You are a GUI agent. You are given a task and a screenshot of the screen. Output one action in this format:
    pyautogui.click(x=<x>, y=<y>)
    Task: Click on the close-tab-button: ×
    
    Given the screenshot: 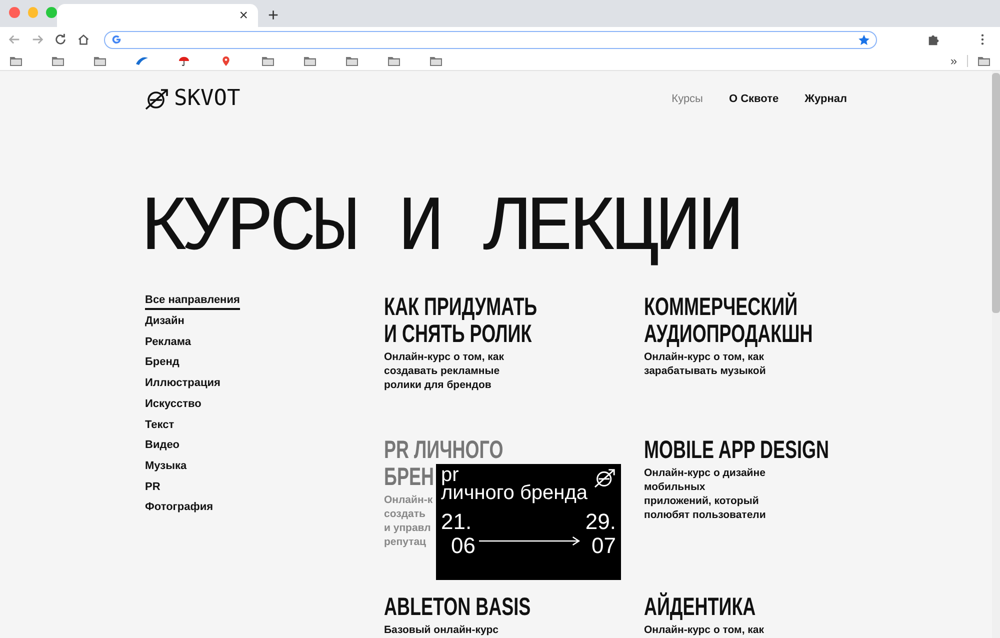 What is the action you would take?
    pyautogui.click(x=243, y=15)
    